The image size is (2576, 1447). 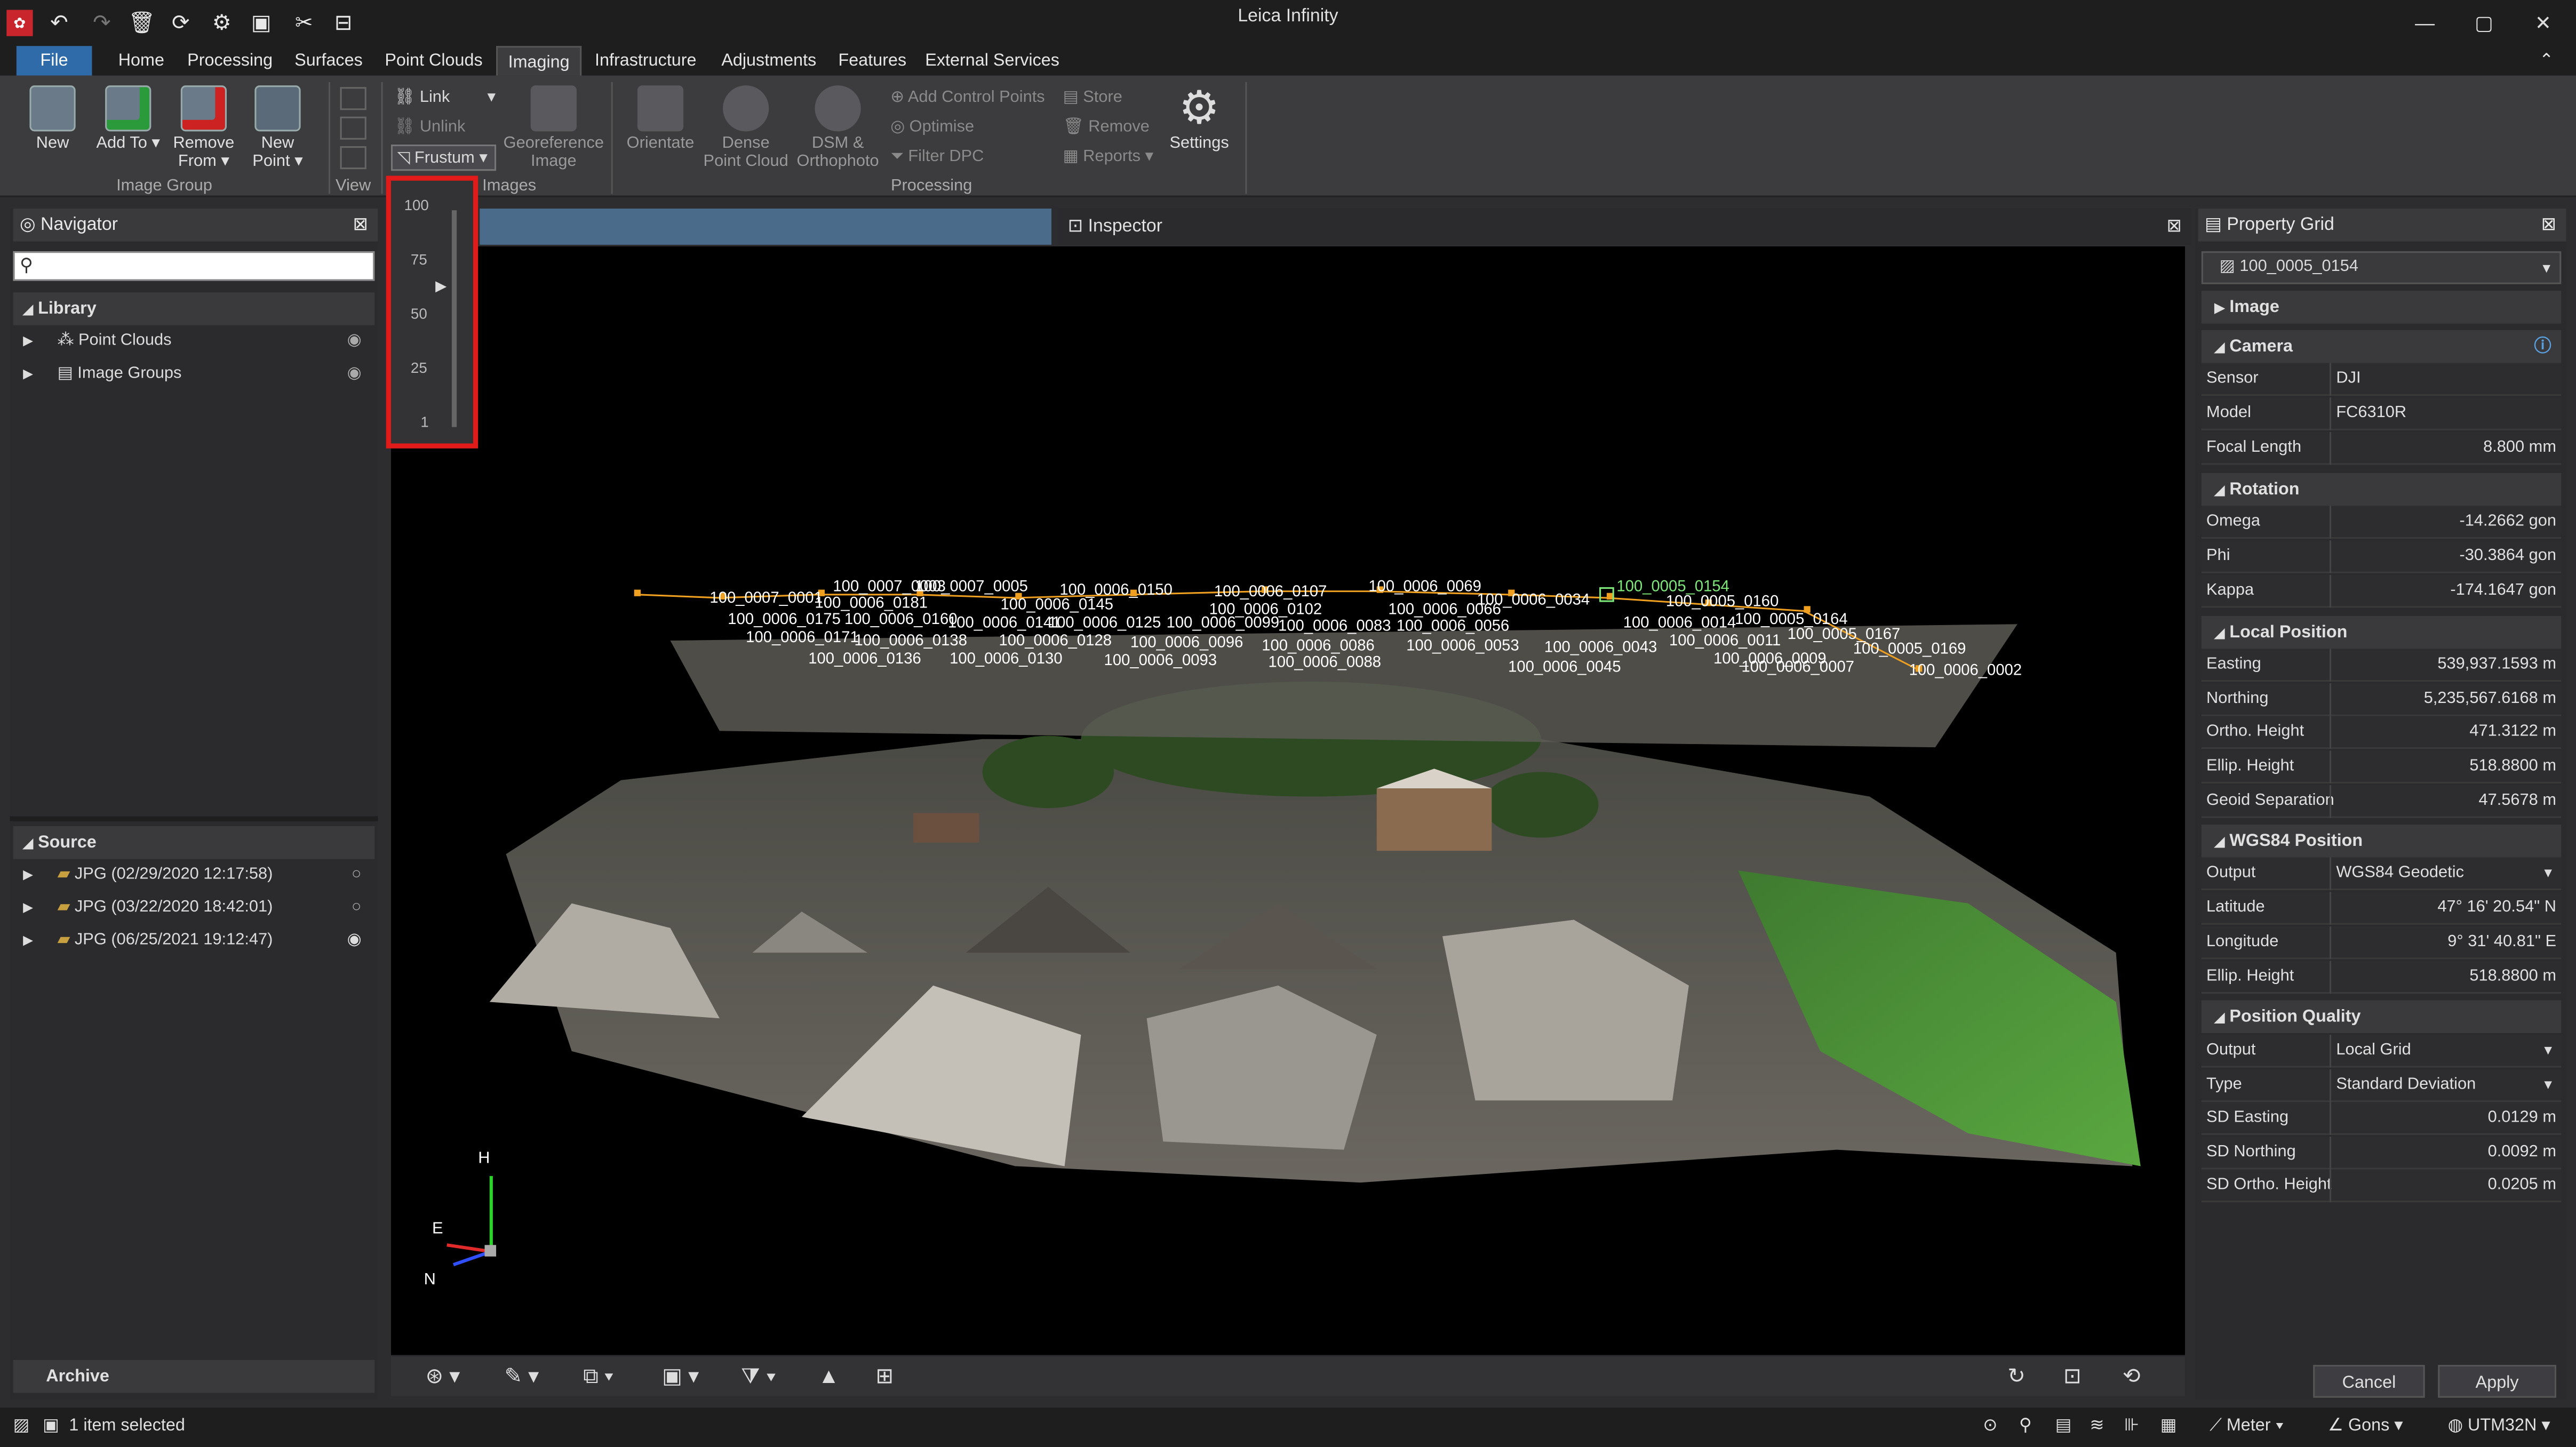 What do you see at coordinates (1990, 1426) in the screenshot?
I see `snap-icon: ⊙` at bounding box center [1990, 1426].